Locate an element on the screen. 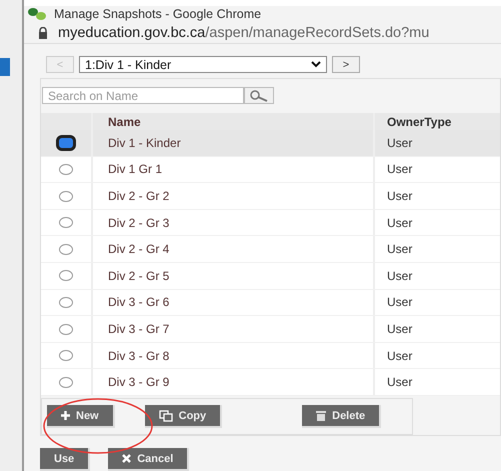 This screenshot has width=501, height=471. table-cell: Div 3 - Gr 8 is located at coordinates (139, 355).